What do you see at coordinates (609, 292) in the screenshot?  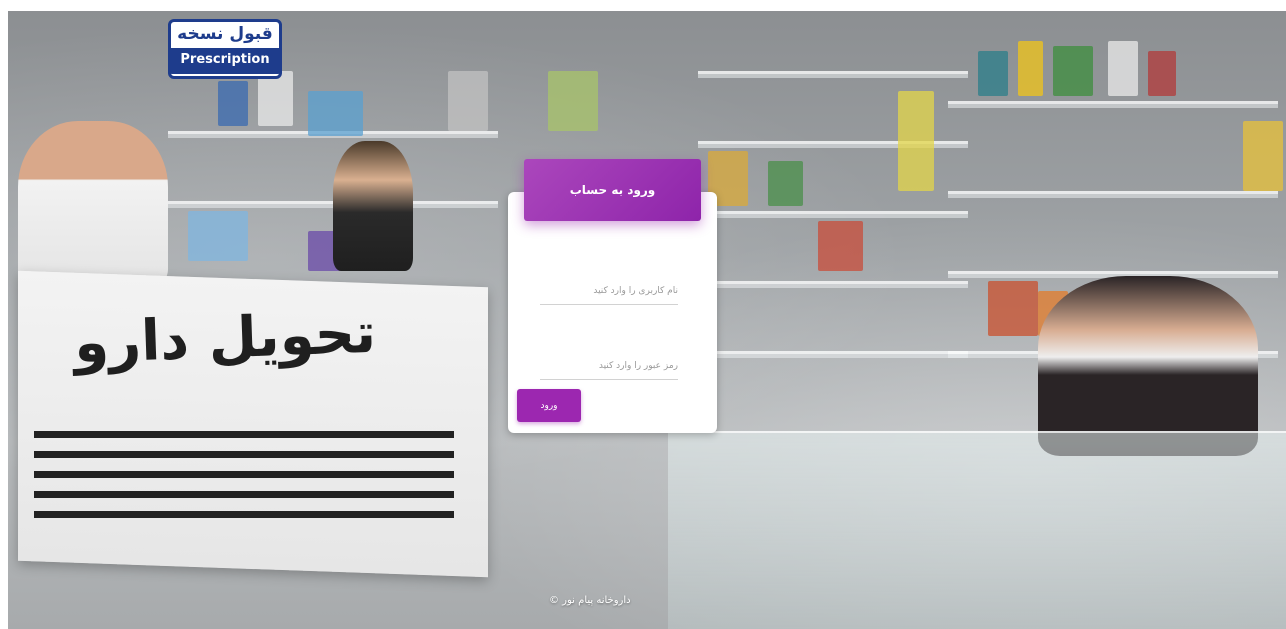 I see `username-input` at bounding box center [609, 292].